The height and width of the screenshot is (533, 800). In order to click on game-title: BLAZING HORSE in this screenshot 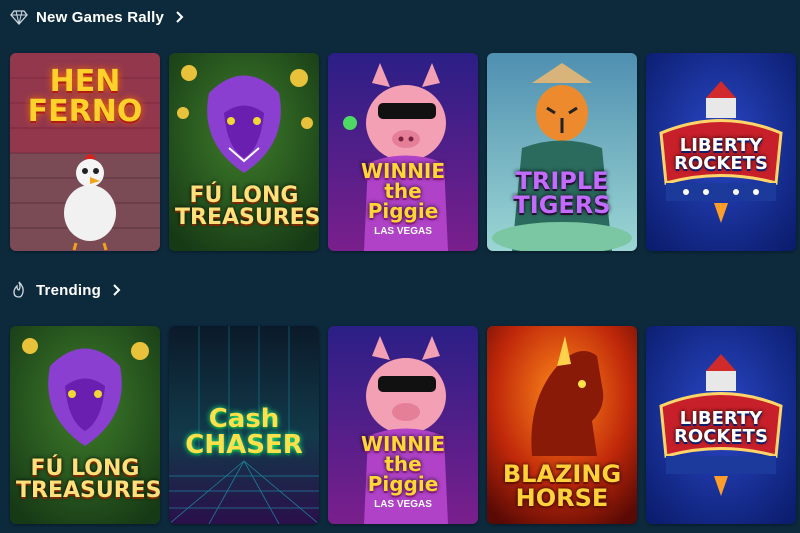, I will do `click(562, 486)`.